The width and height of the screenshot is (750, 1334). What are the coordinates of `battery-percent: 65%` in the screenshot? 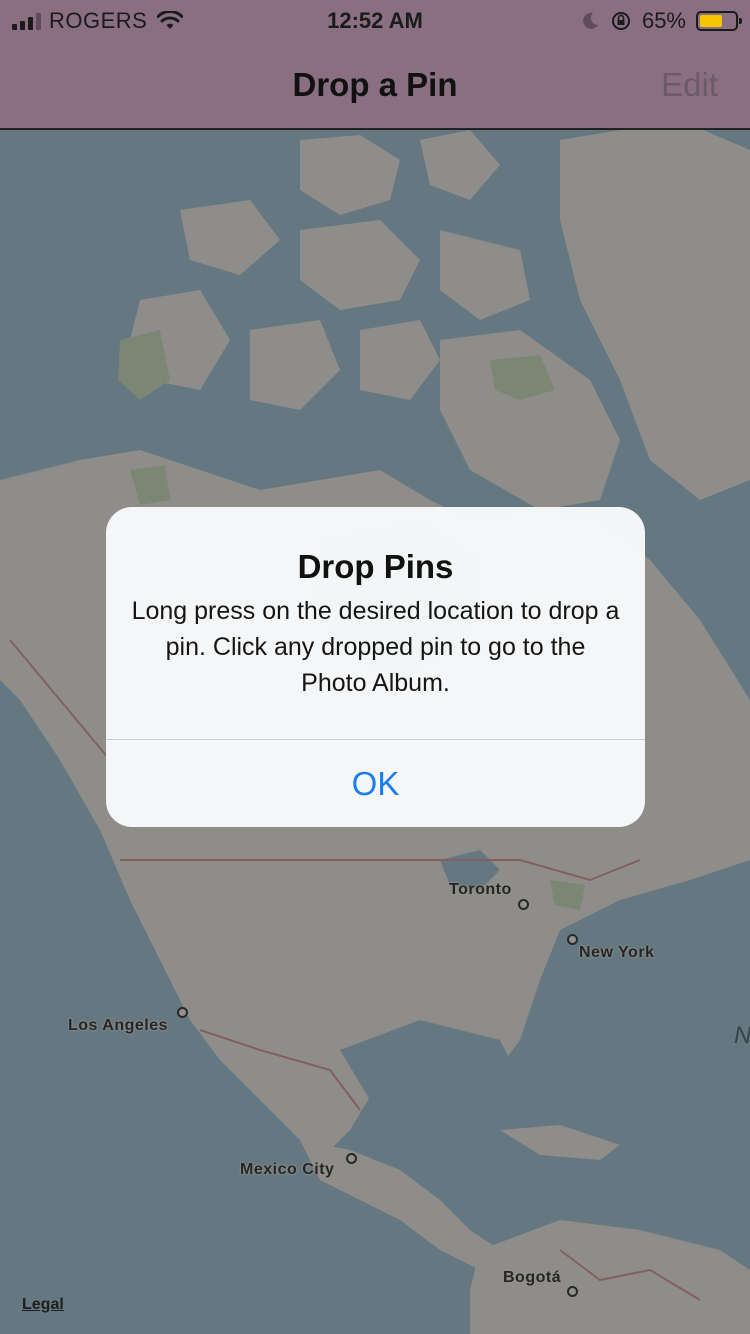 It's located at (663, 20).